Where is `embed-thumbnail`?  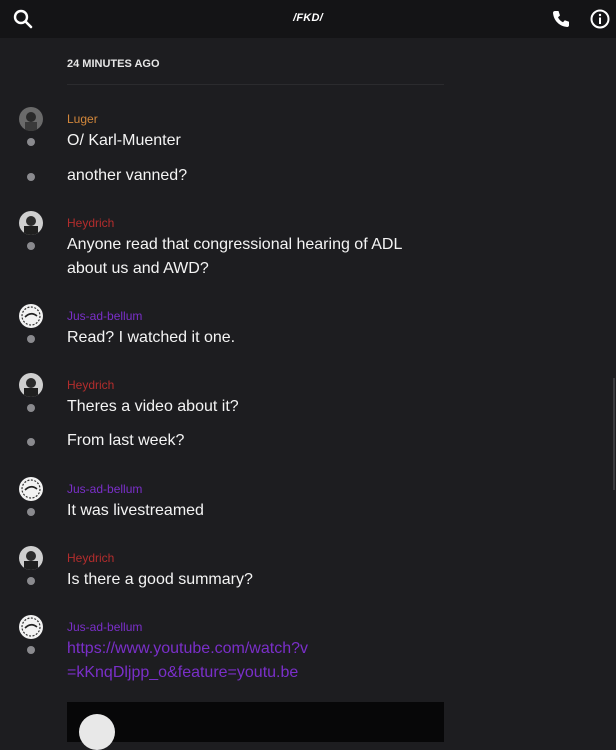
embed-thumbnail is located at coordinates (97, 732).